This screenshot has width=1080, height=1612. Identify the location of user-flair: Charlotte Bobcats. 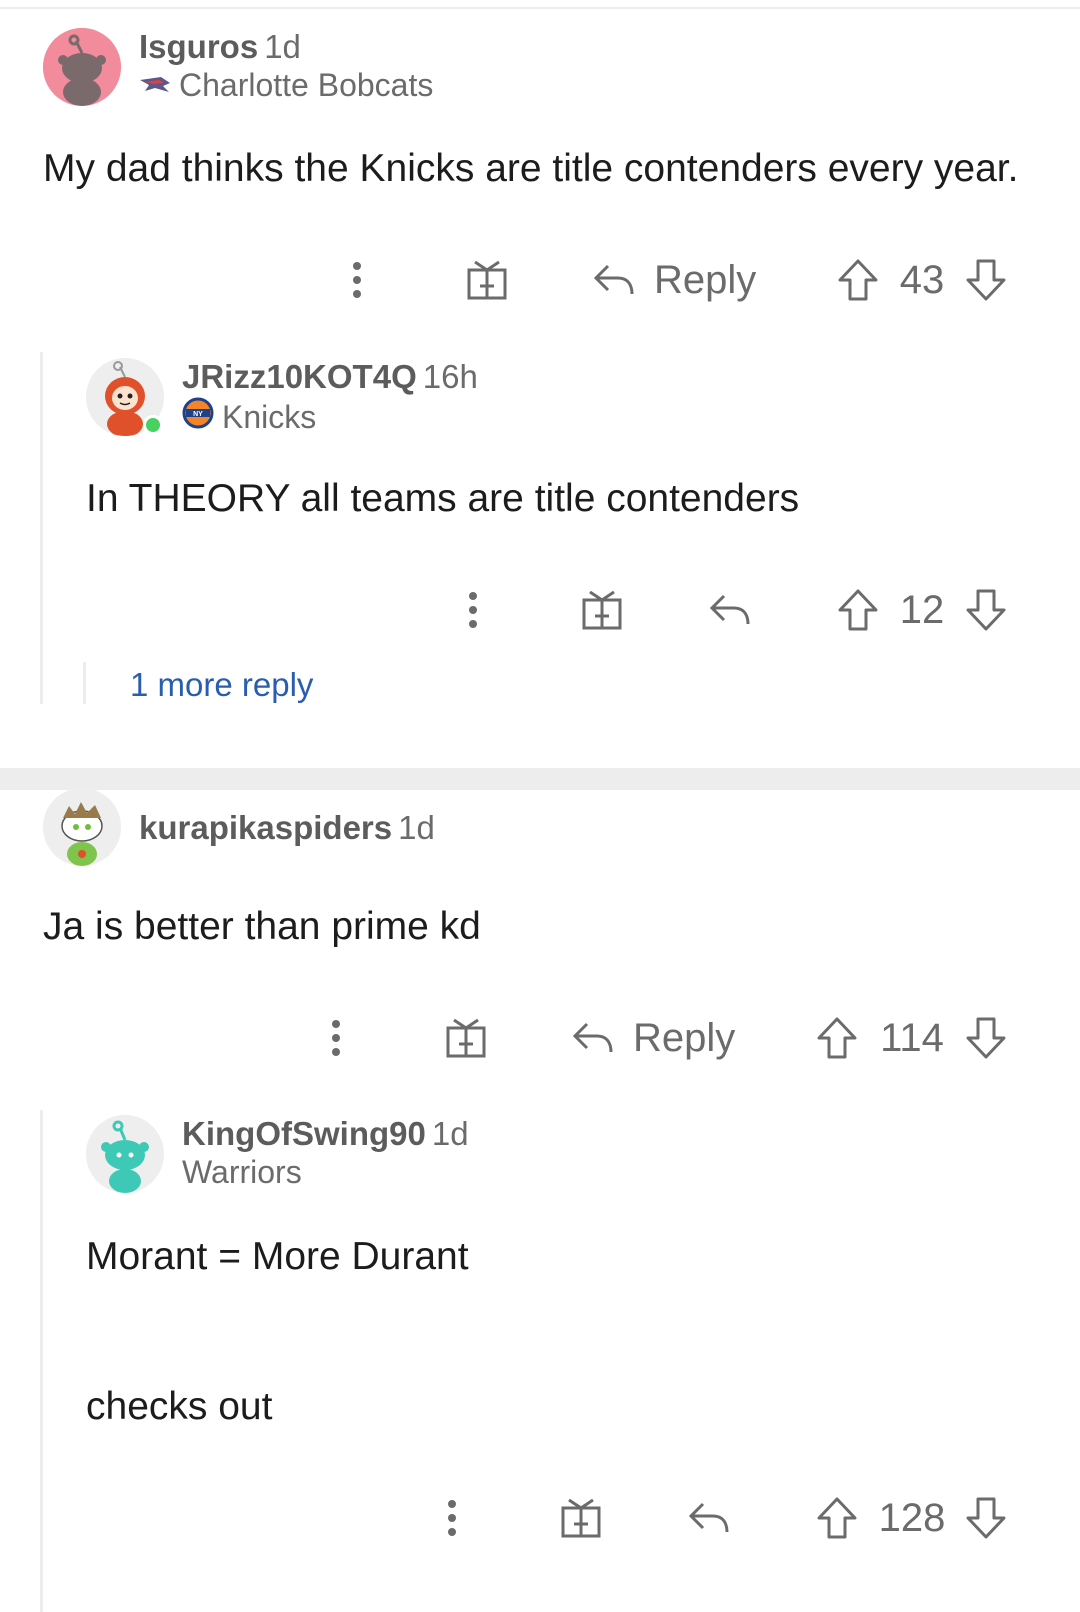
(286, 85).